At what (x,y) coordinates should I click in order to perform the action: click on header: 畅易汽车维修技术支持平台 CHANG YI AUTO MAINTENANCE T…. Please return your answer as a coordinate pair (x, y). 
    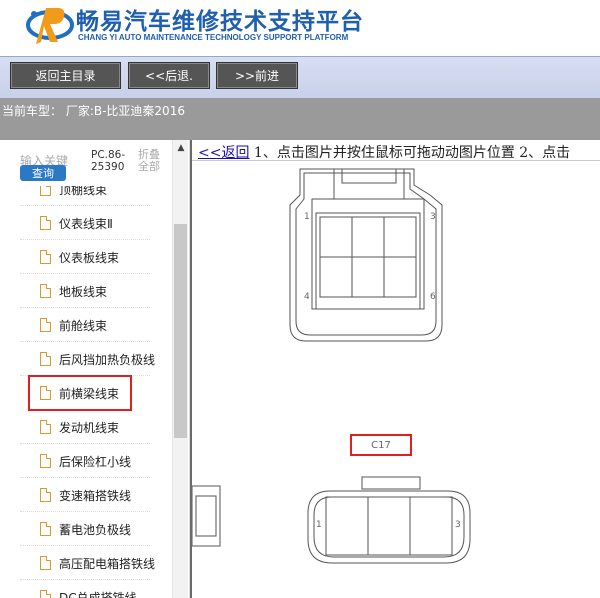
    Looking at the image, I should click on (300, 28).